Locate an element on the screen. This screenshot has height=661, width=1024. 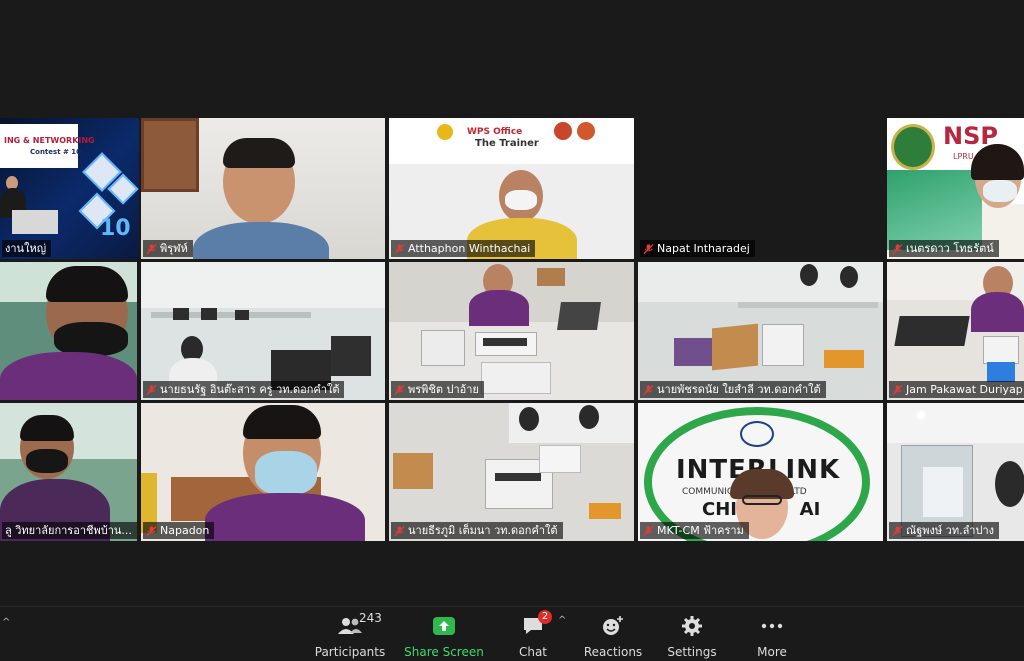
chat-button: 2 Chat is located at coordinates (533, 634).